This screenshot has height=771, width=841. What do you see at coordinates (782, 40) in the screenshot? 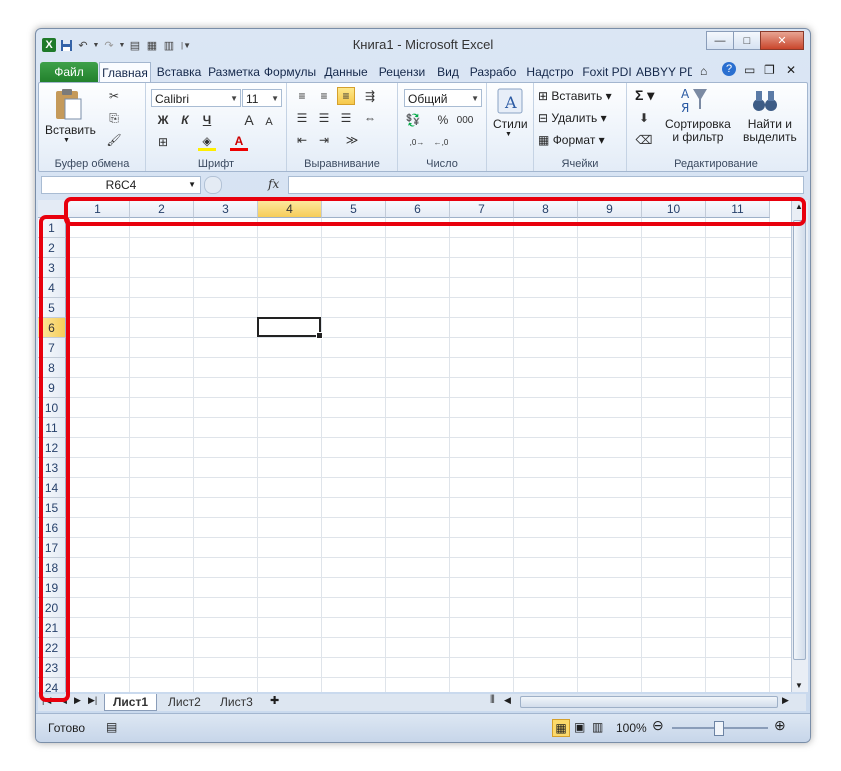
I see `close-button: ✕` at bounding box center [782, 40].